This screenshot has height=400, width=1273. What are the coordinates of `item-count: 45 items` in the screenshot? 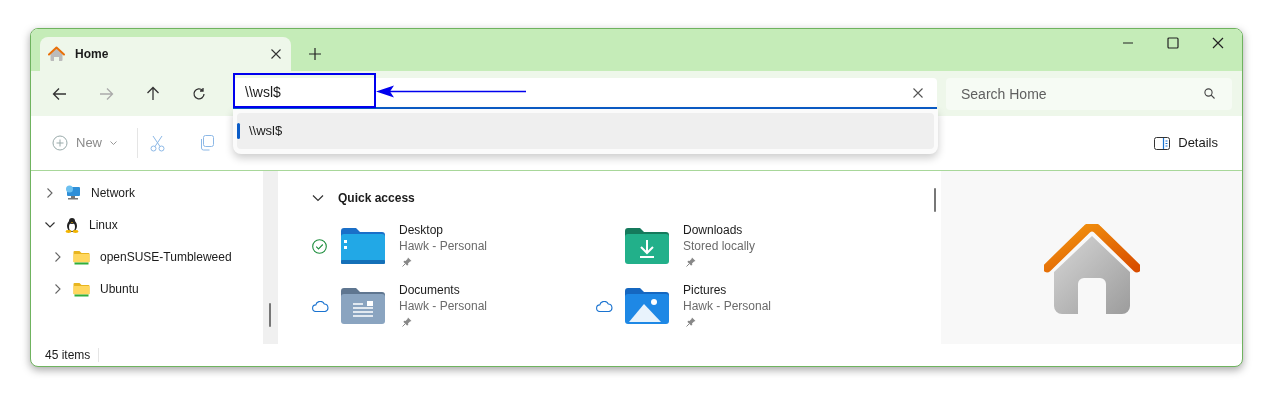 It's located at (68, 355).